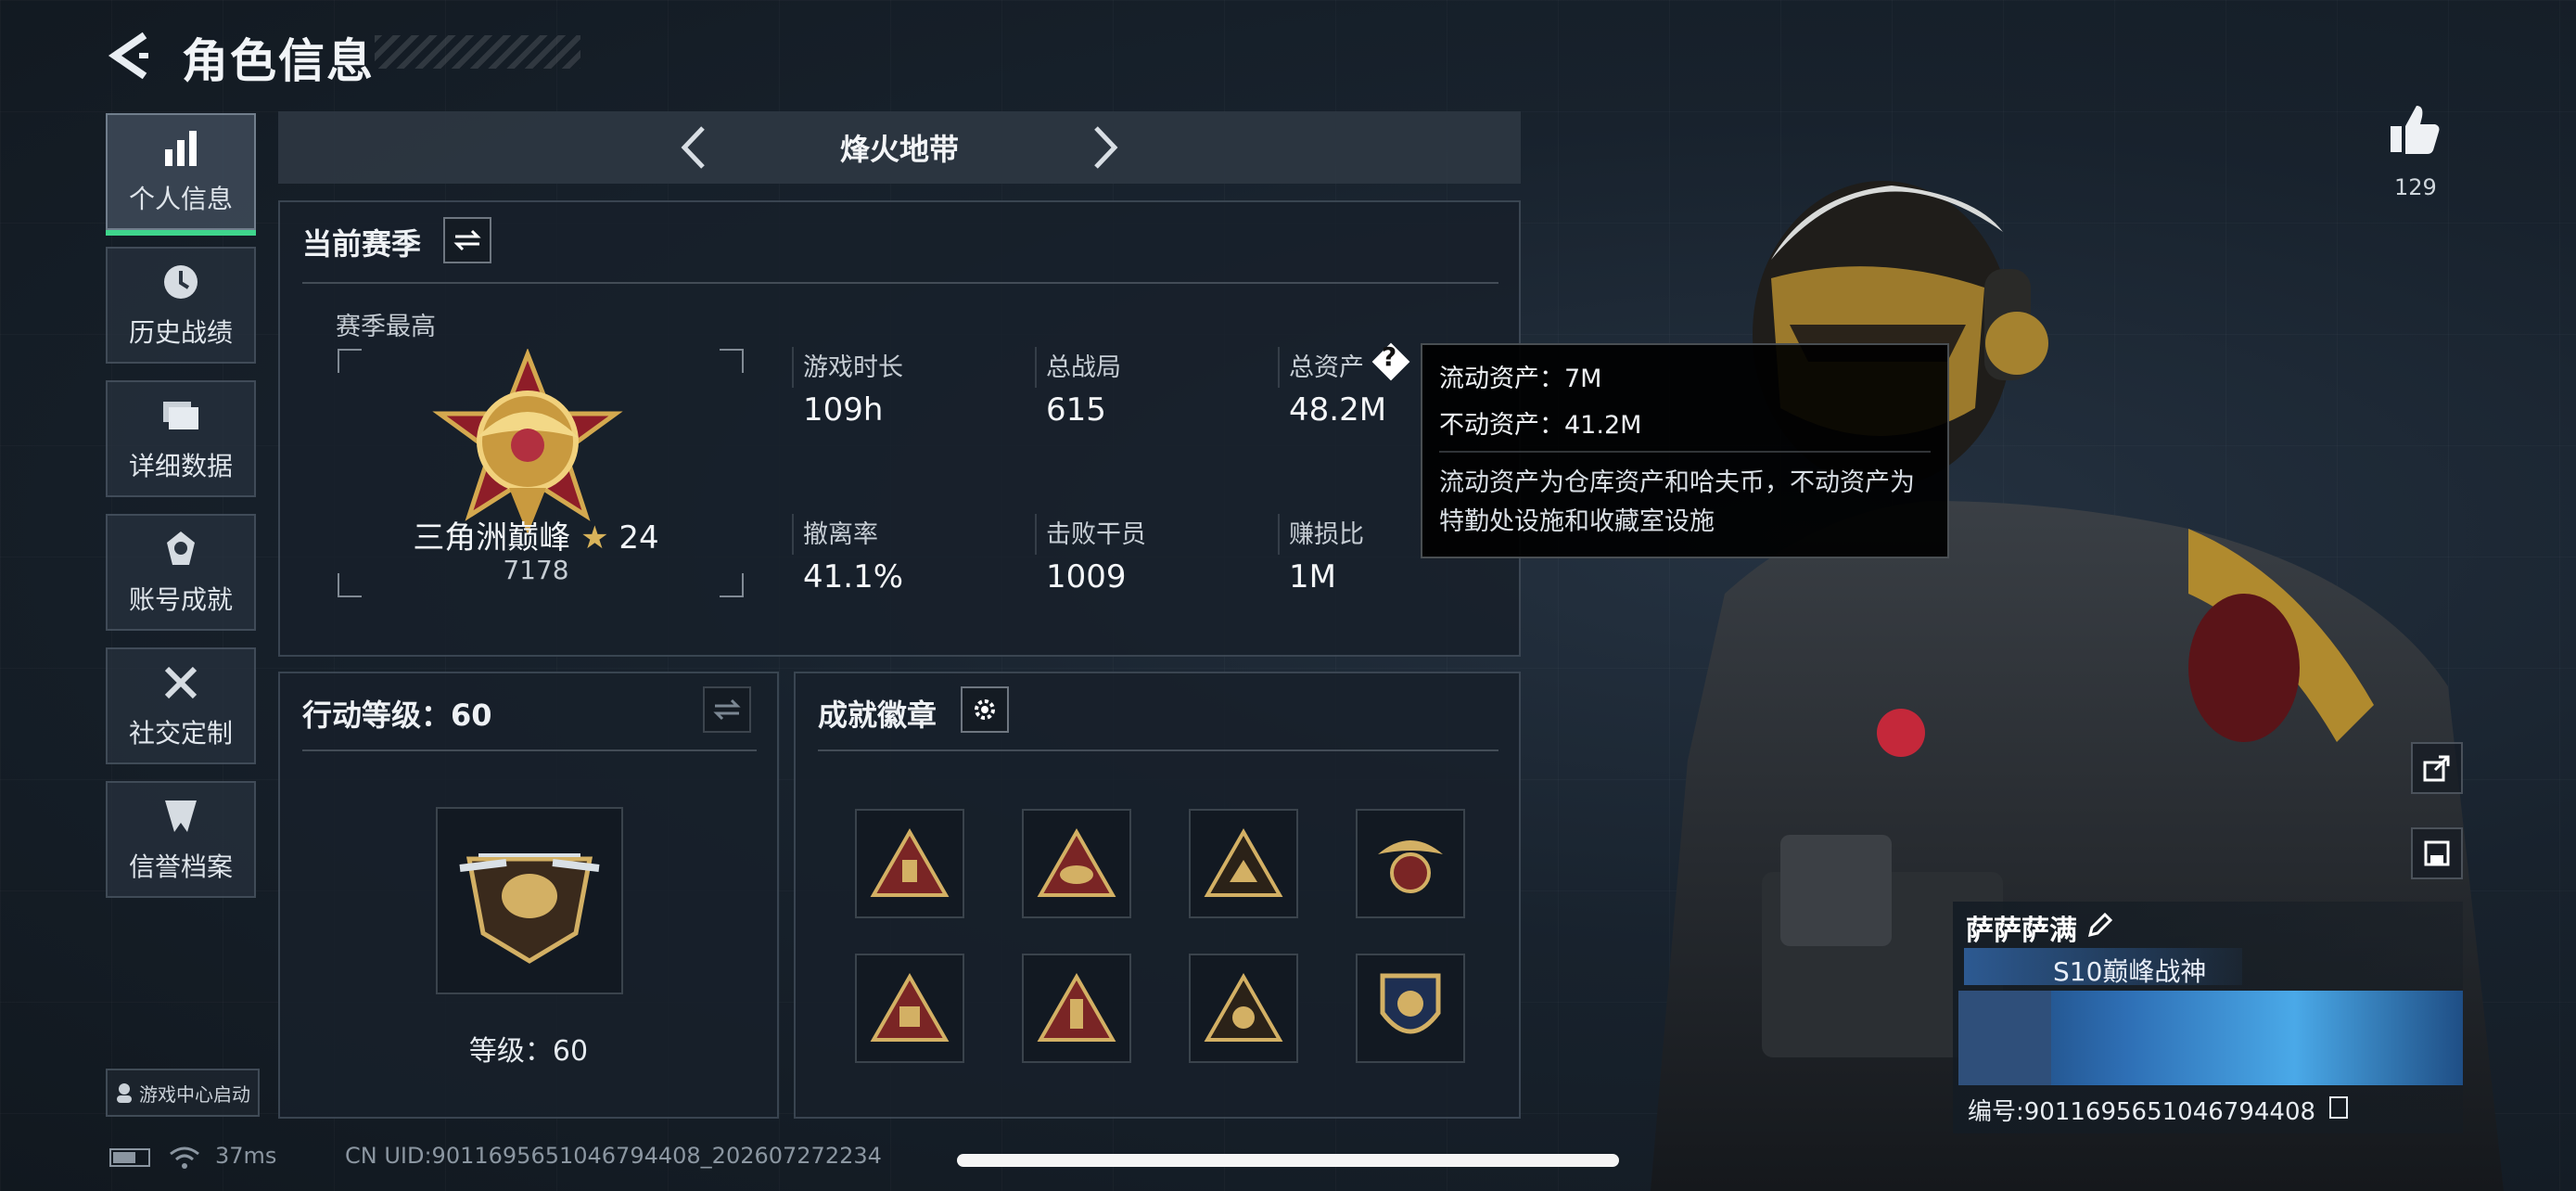 The height and width of the screenshot is (1191, 2576). What do you see at coordinates (528, 1051) in the screenshot?
I see `level-label: 等级：60` at bounding box center [528, 1051].